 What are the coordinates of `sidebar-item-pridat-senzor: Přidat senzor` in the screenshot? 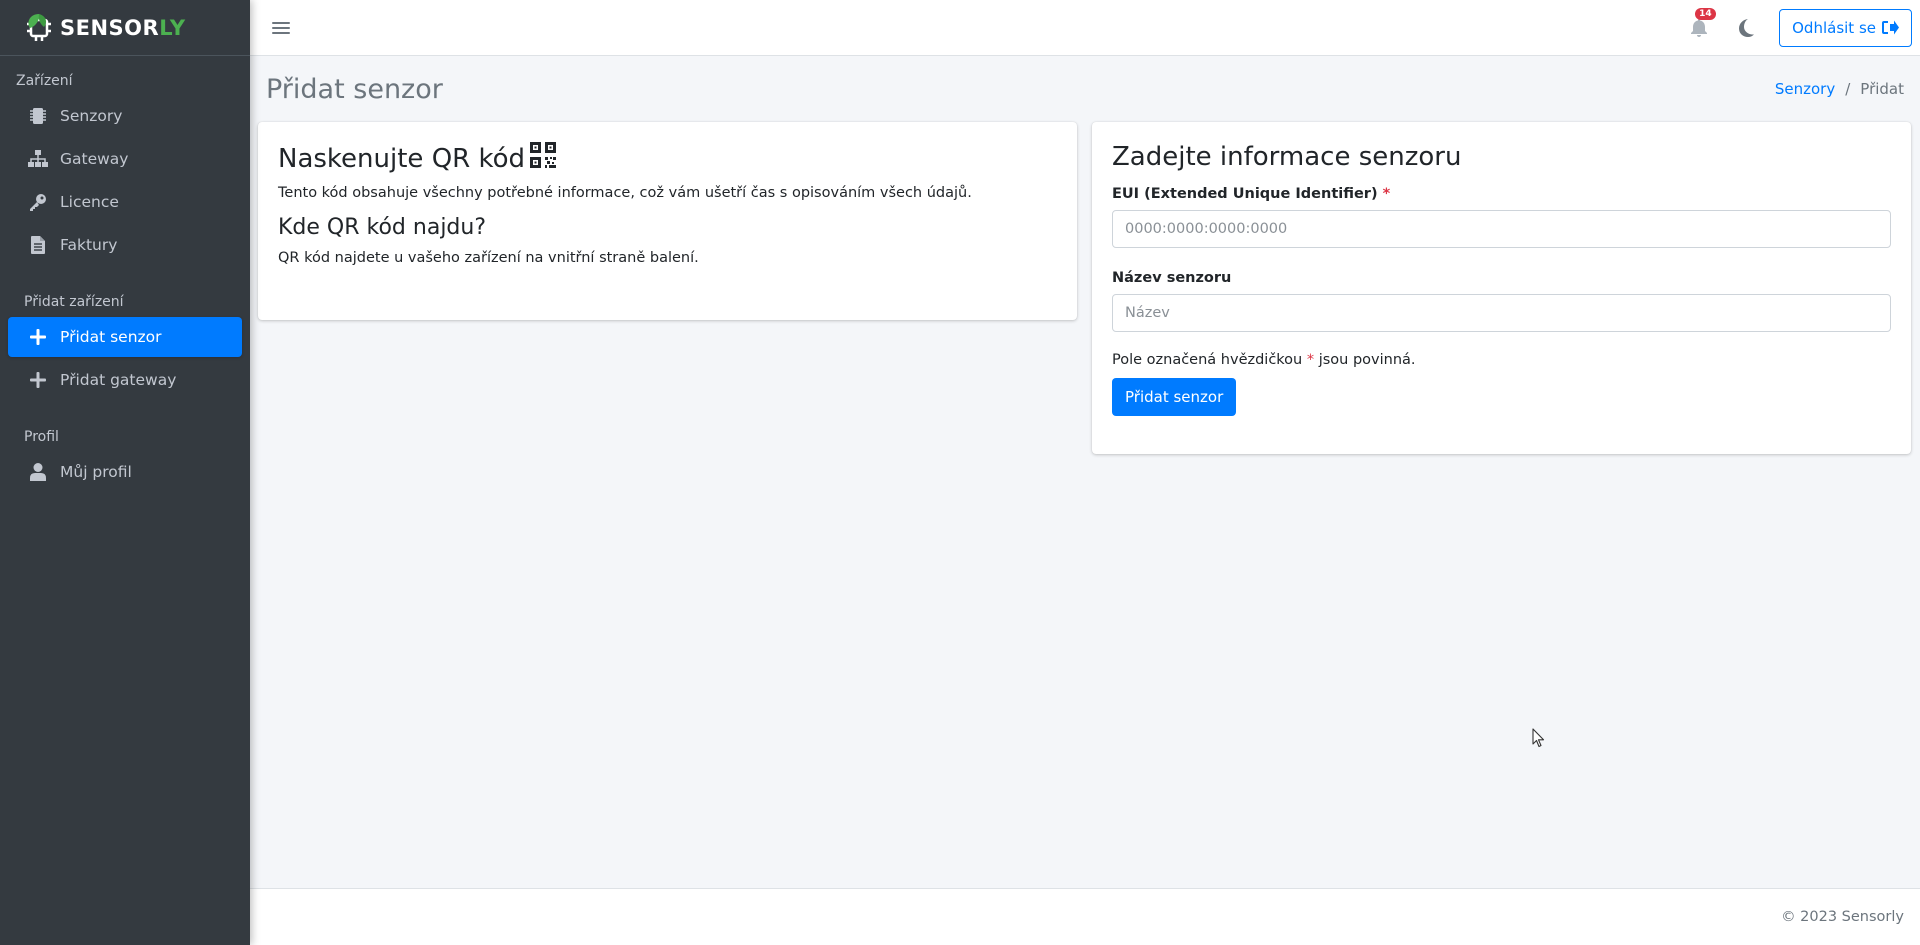 It's located at (125, 337).